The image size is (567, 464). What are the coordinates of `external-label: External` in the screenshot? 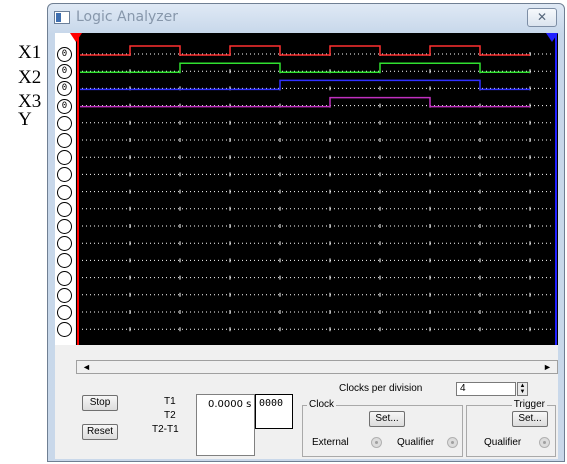 It's located at (330, 442).